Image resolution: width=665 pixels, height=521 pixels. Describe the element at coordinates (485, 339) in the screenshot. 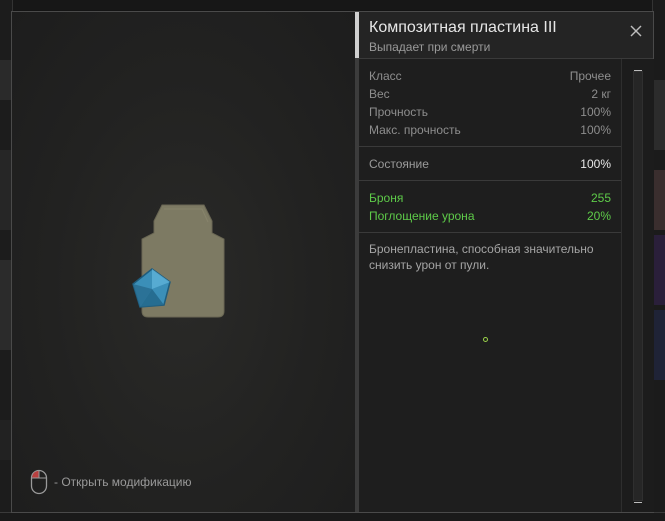

I see `cursor-marker` at that location.